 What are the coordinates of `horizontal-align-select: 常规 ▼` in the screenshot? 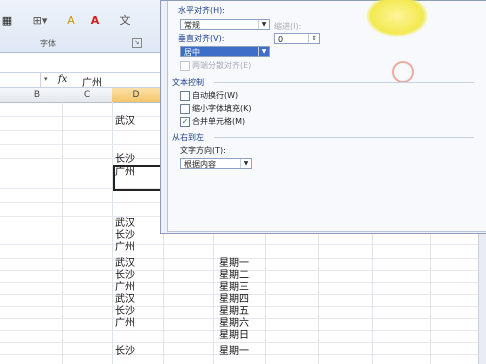 It's located at (225, 24).